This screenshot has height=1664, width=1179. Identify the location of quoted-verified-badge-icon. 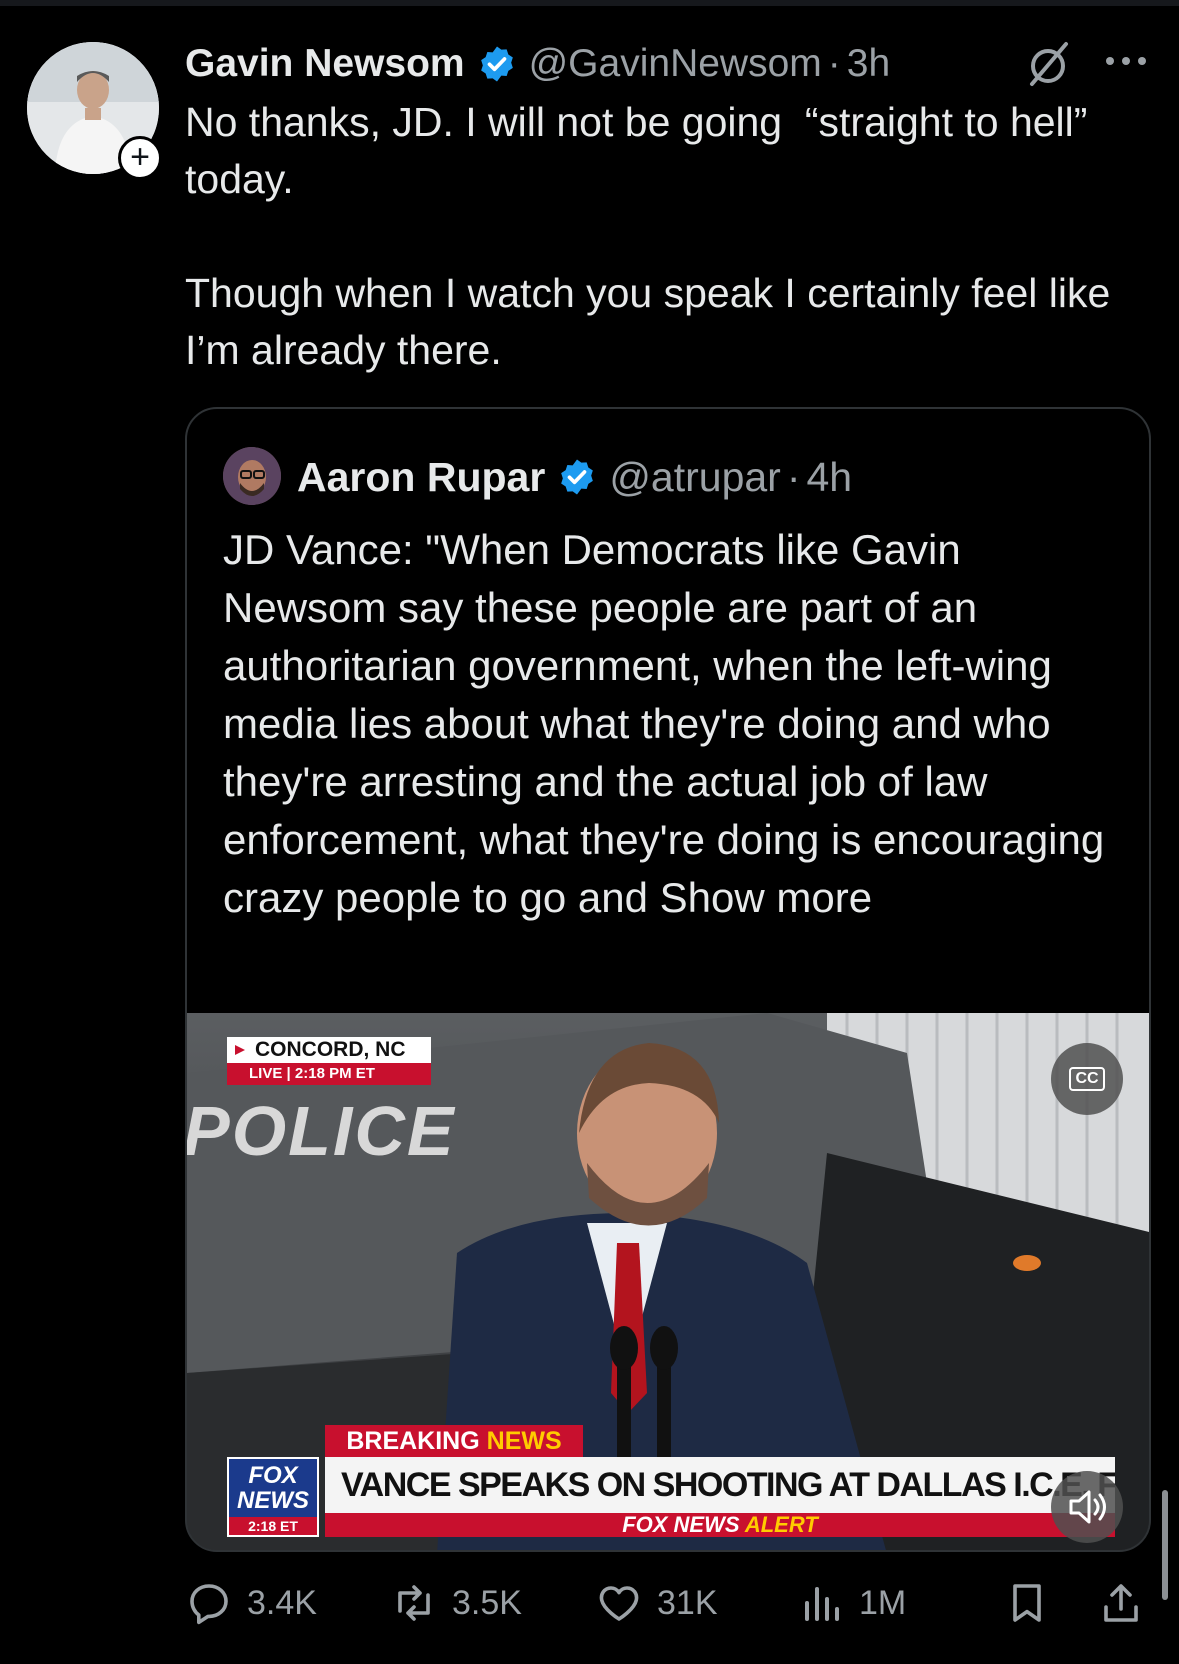
(577, 477).